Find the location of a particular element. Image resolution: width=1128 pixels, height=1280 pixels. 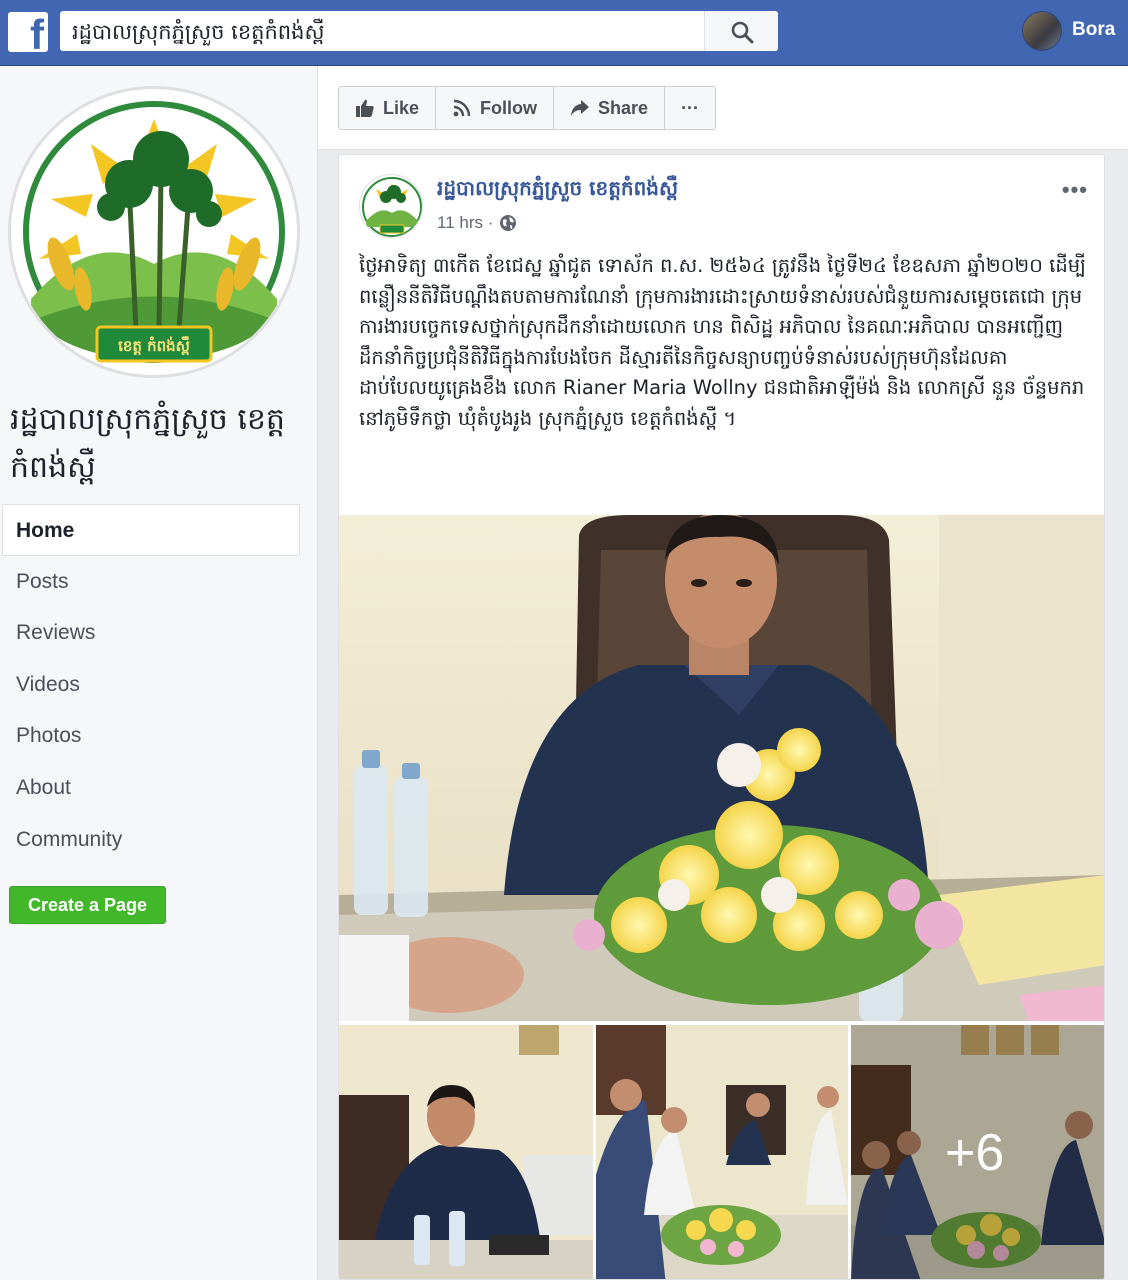

nav-videos: Videos is located at coordinates (159, 685).